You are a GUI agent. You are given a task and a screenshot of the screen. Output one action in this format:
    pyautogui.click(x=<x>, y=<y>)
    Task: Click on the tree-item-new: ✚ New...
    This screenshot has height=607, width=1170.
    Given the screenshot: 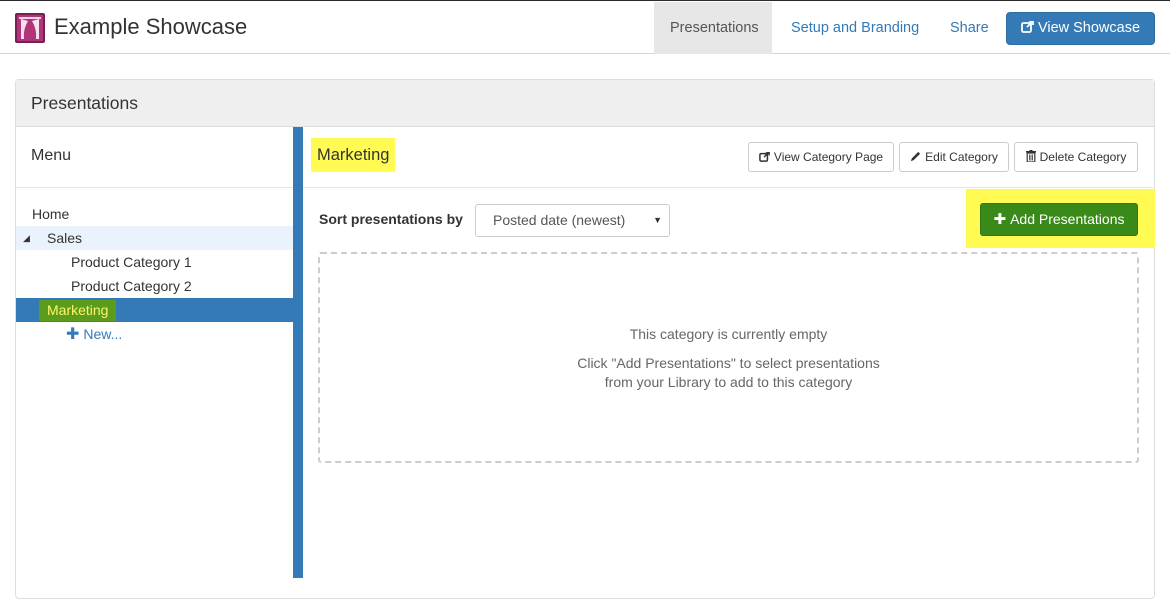 What is the action you would take?
    pyautogui.click(x=155, y=334)
    